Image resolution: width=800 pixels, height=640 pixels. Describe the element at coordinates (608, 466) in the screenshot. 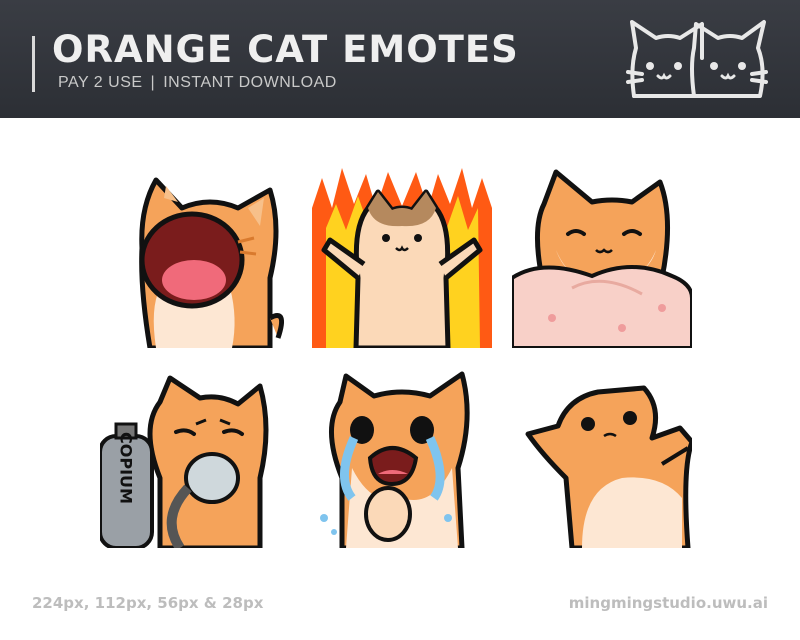

I see `lying-cat-emote` at that location.